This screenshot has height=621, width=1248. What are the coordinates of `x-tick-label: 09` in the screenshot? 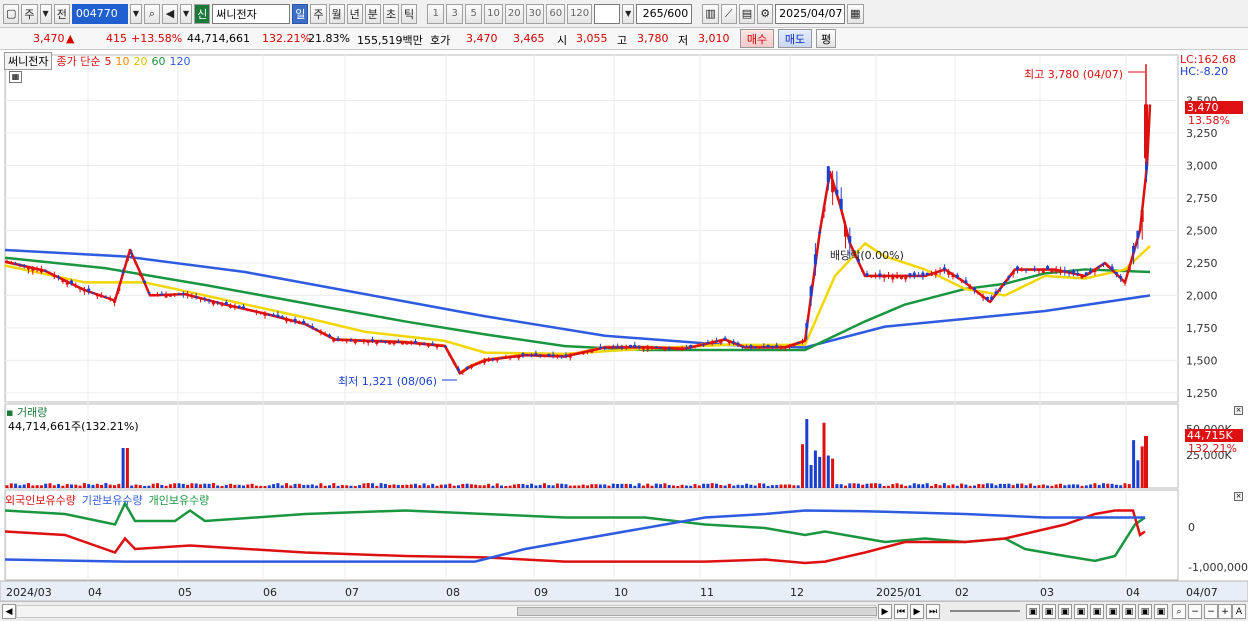 It's located at (541, 592).